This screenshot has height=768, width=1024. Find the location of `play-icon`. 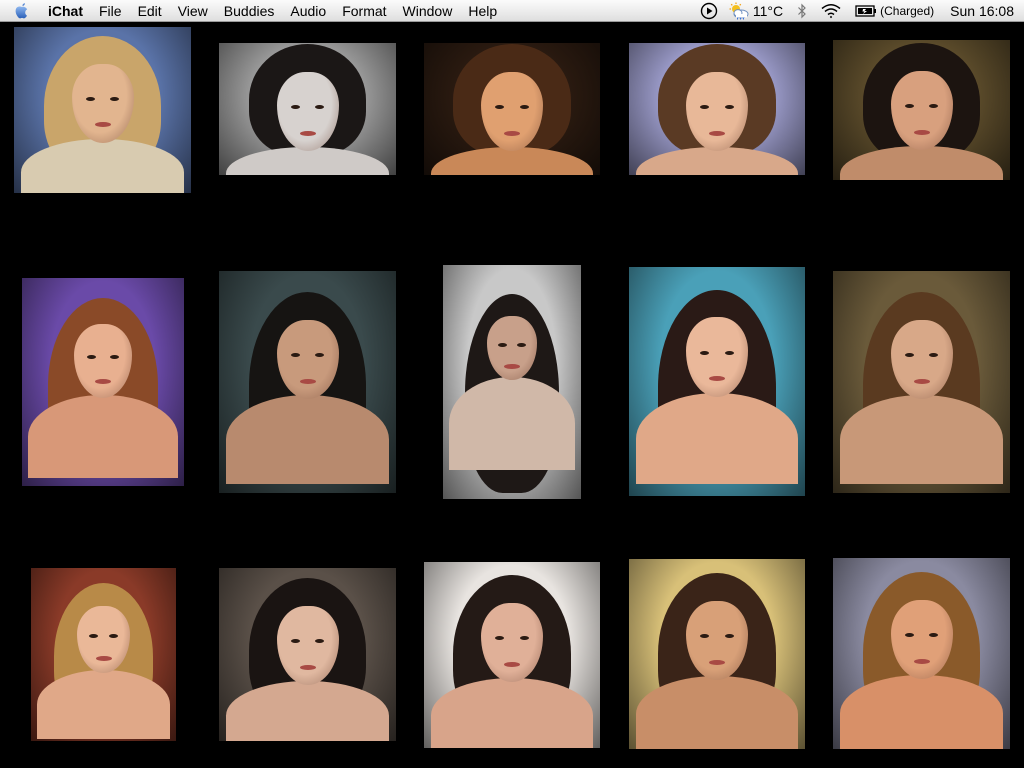

play-icon is located at coordinates (709, 11).